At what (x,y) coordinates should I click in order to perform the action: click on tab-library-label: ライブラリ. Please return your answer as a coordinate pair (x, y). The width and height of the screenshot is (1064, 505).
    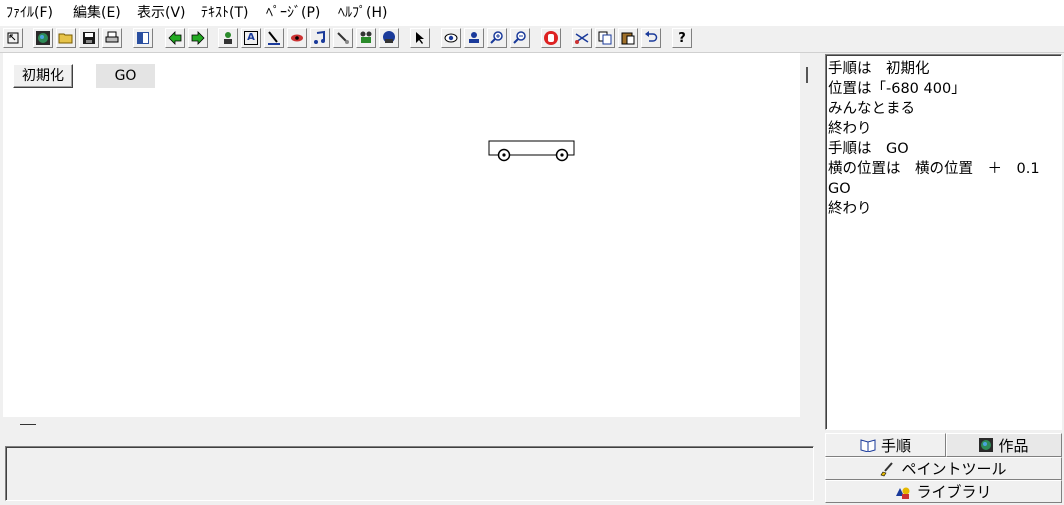
    Looking at the image, I should click on (954, 492).